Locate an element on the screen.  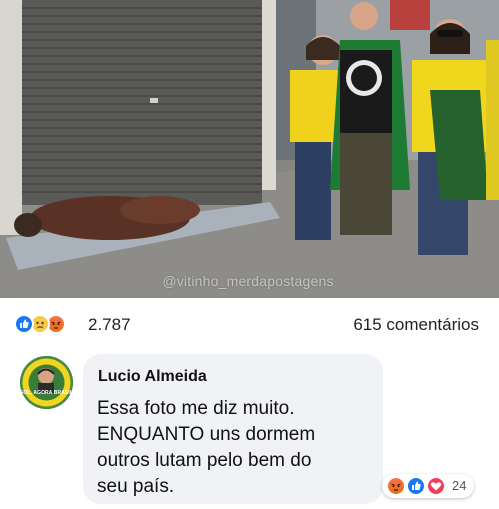
avatar-badge-text: SOL, AGORA BRASIL is located at coordinates (46, 393).